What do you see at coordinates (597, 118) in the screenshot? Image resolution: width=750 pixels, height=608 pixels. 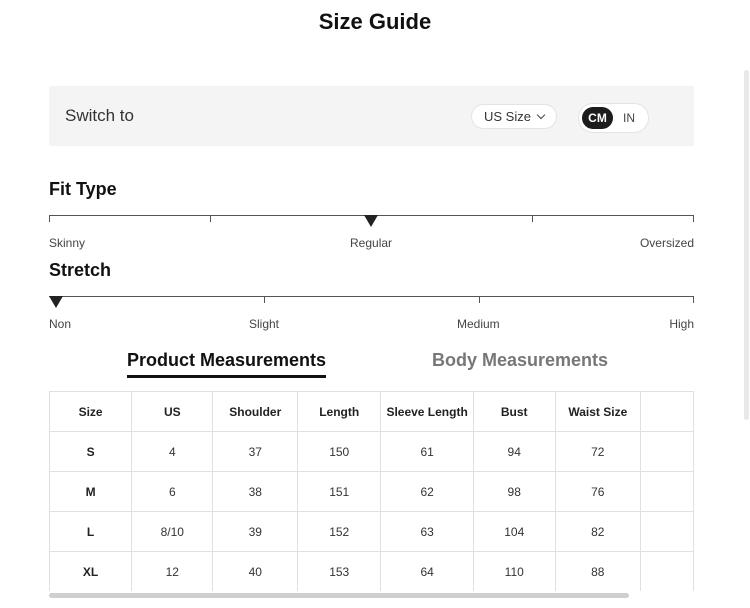 I see `unit-cm-button: CM` at bounding box center [597, 118].